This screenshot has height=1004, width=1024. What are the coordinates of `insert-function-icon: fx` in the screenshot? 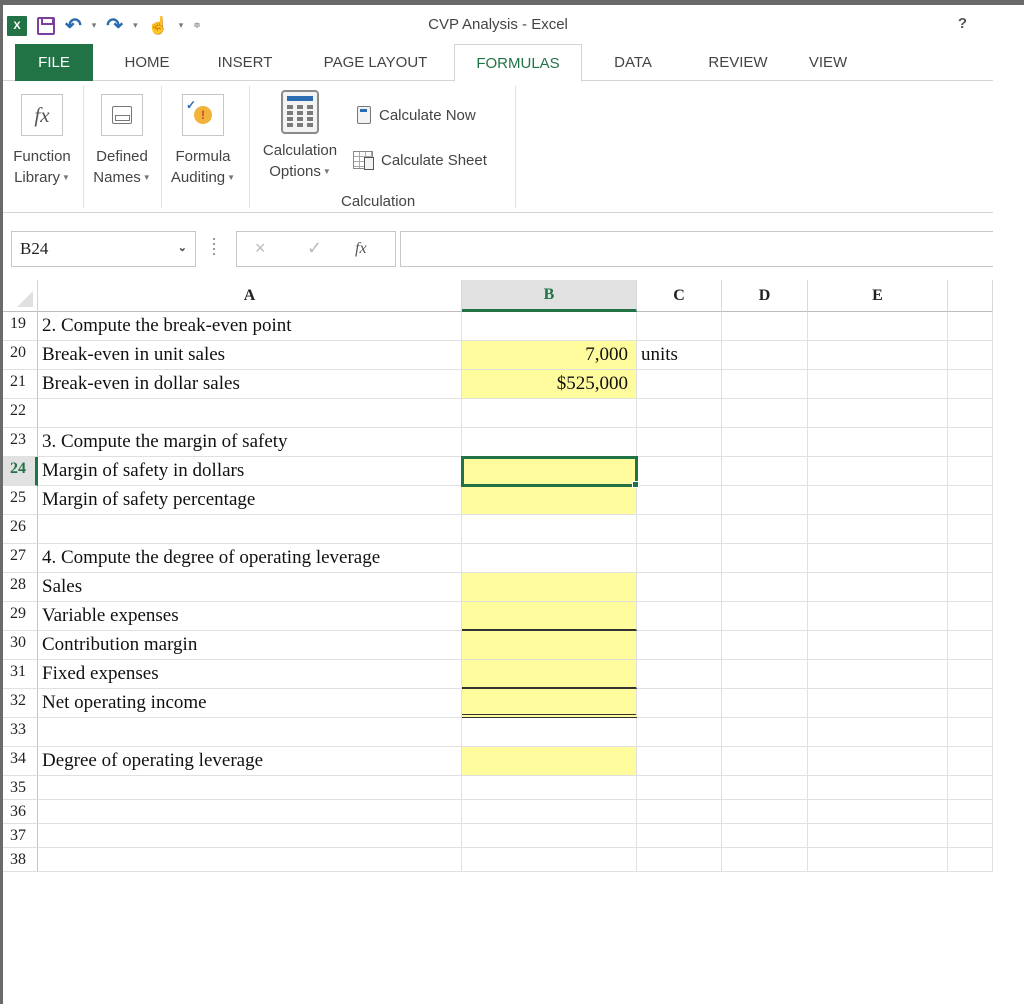 It's located at (361, 249).